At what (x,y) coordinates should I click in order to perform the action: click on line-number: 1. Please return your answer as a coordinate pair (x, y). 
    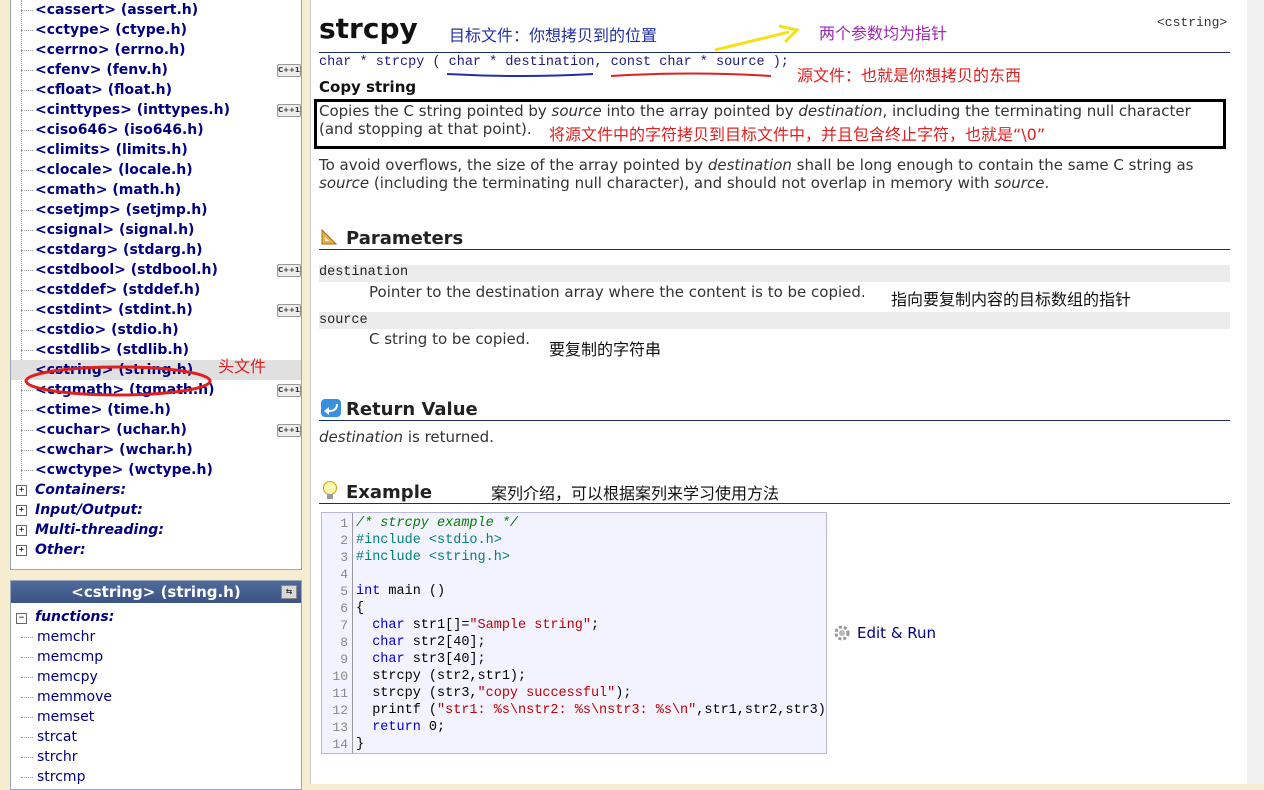
    Looking at the image, I should click on (344, 523).